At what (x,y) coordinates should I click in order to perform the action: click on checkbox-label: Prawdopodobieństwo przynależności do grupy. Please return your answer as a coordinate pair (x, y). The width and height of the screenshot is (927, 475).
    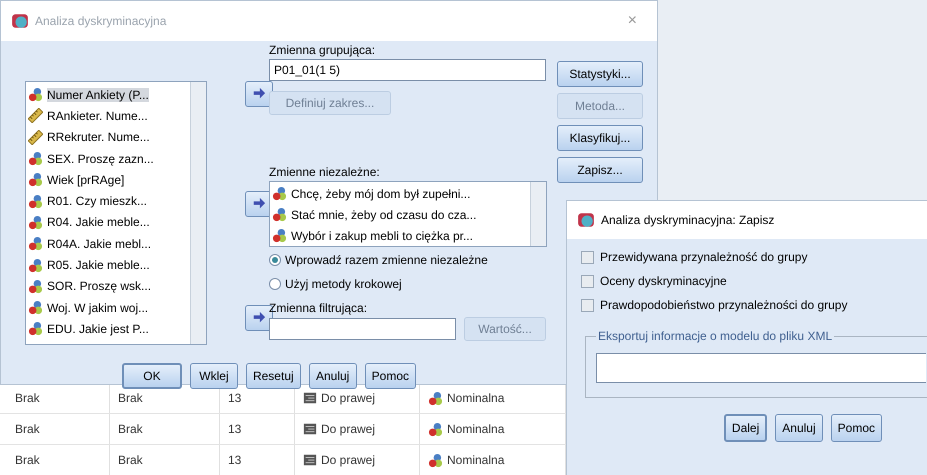
    Looking at the image, I should click on (724, 305).